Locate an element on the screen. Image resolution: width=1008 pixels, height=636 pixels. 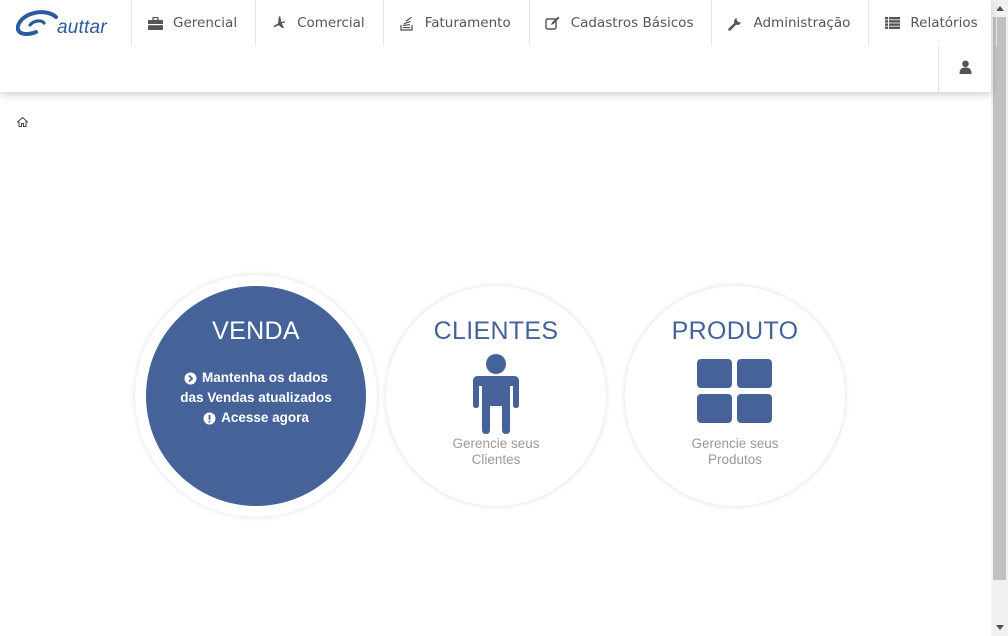
venda-title: VENDA is located at coordinates (256, 331).